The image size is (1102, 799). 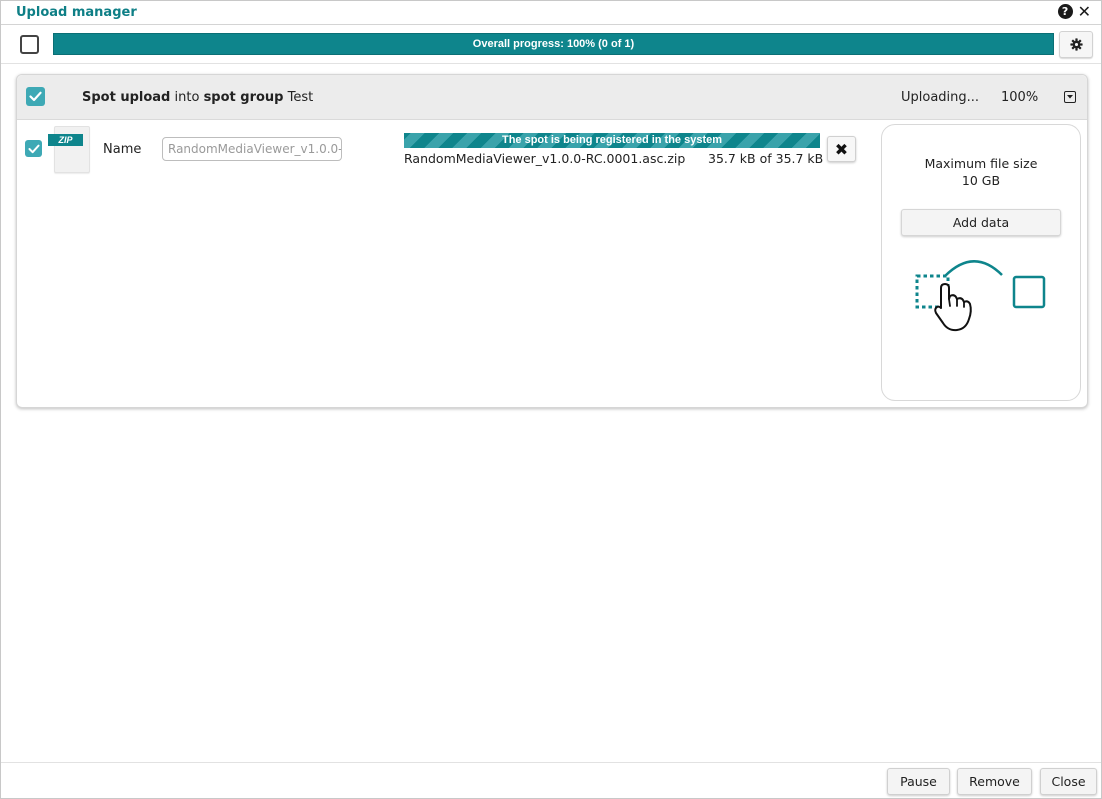 What do you see at coordinates (243, 97) in the screenshot?
I see `group-title-target-type: spot group` at bounding box center [243, 97].